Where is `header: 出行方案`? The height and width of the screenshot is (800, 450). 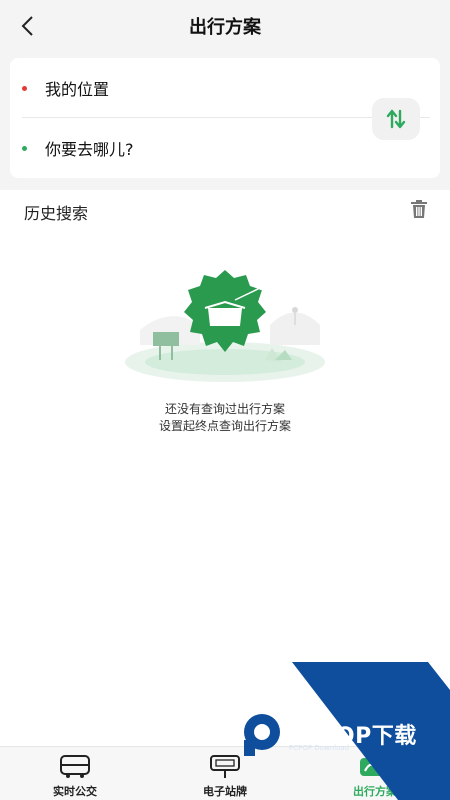
header: 出行方案 is located at coordinates (225, 26).